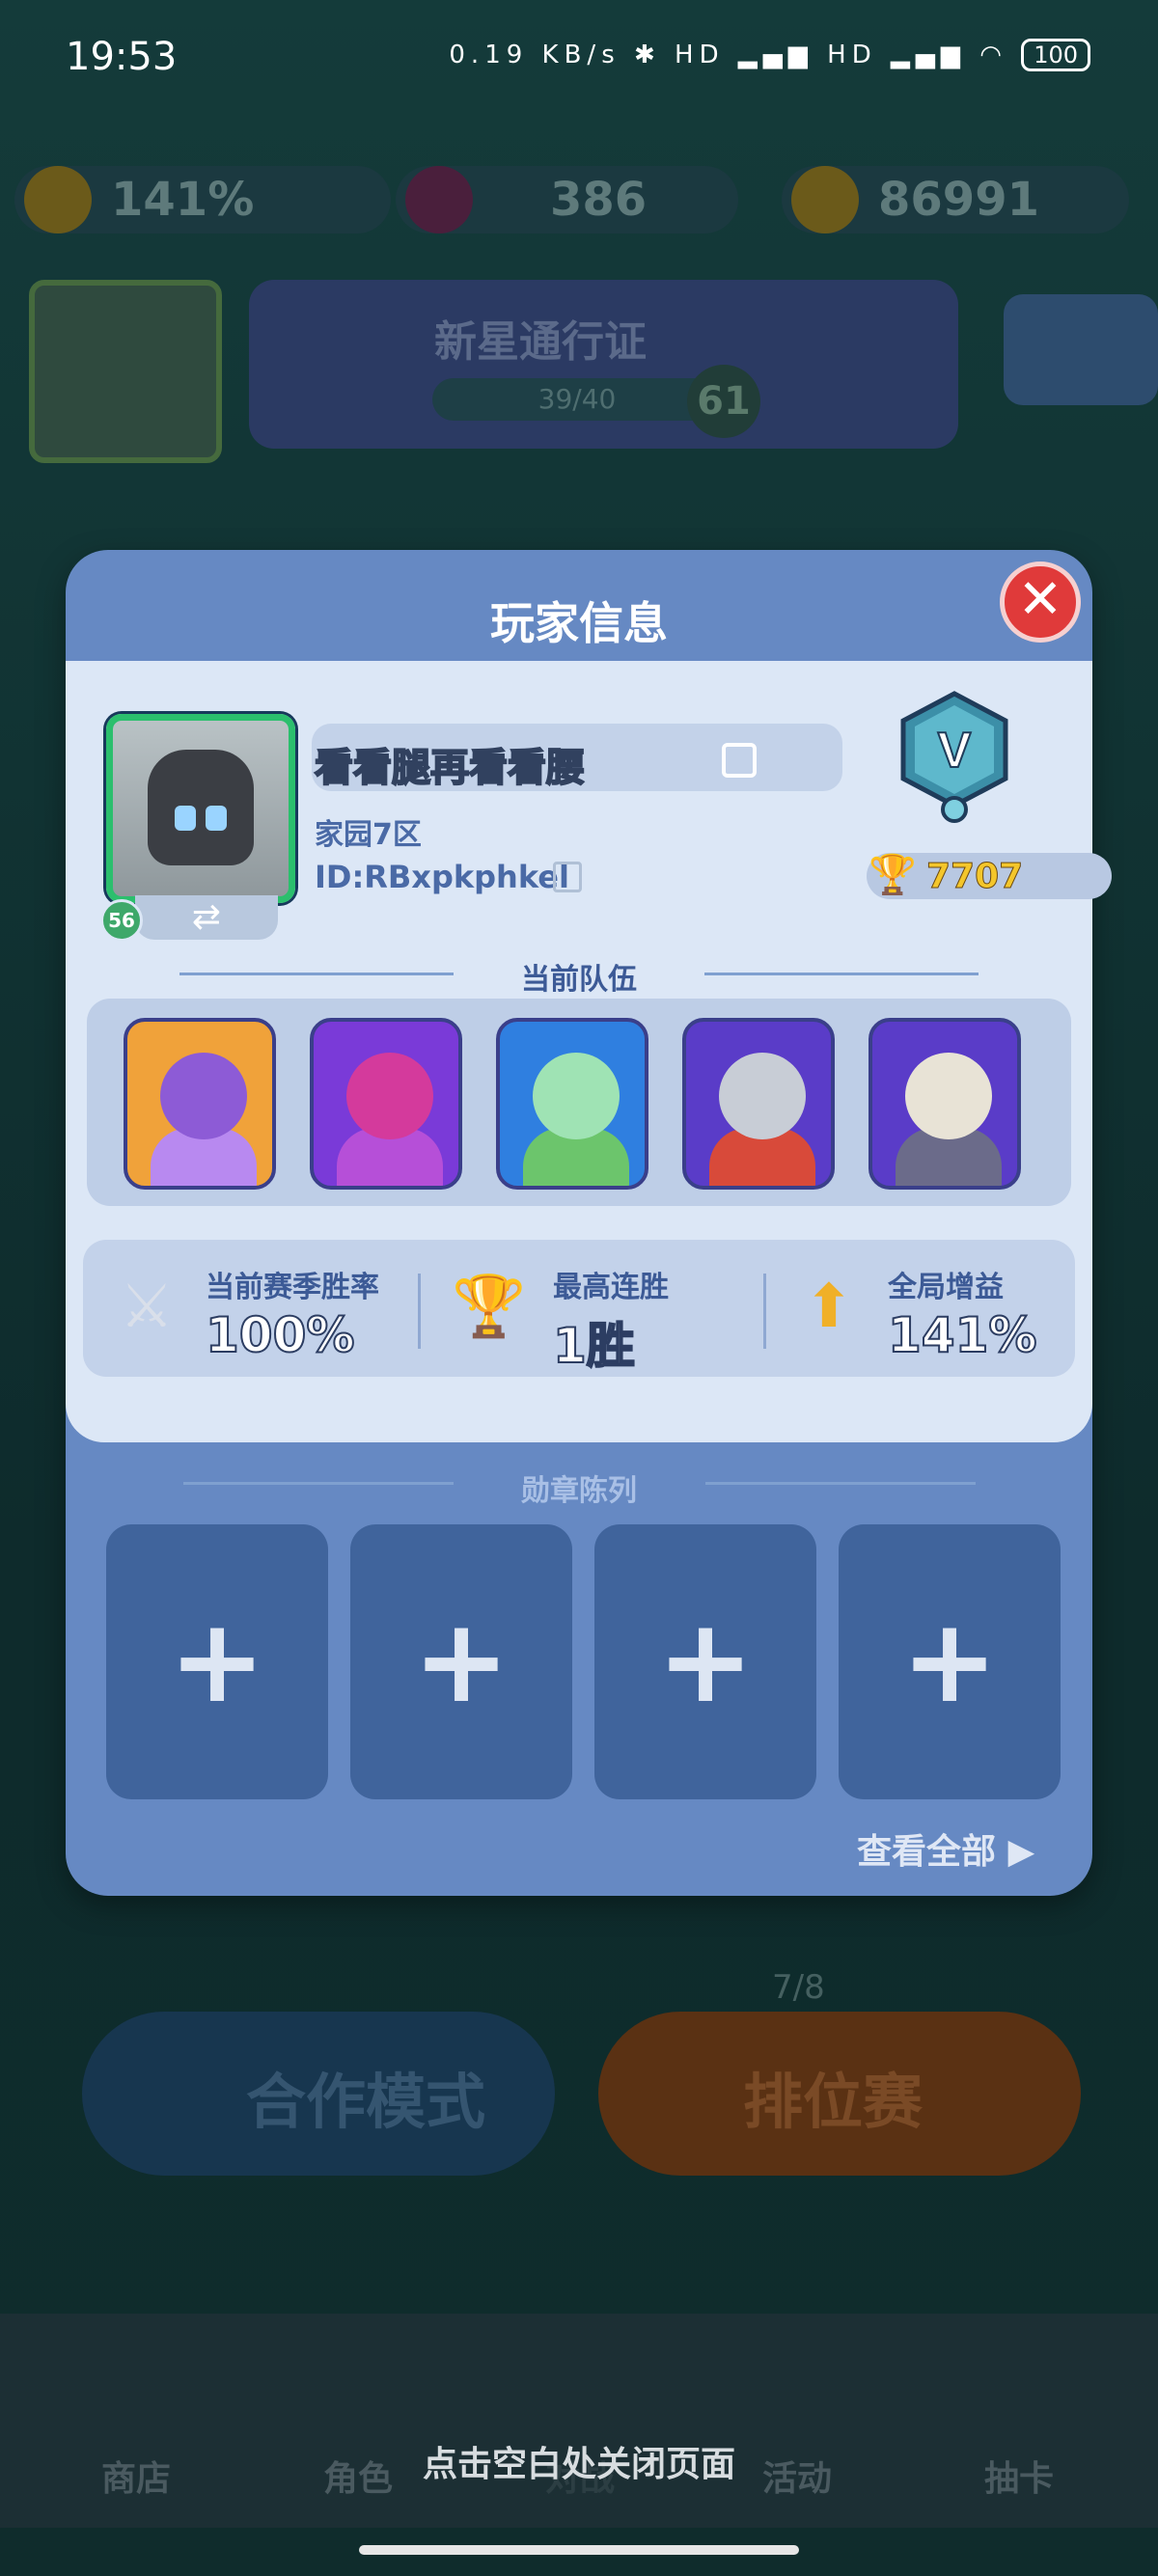 This screenshot has width=1158, height=2576. I want to click on close-hint: 点击空白处关闭页面, so click(579, 2461).